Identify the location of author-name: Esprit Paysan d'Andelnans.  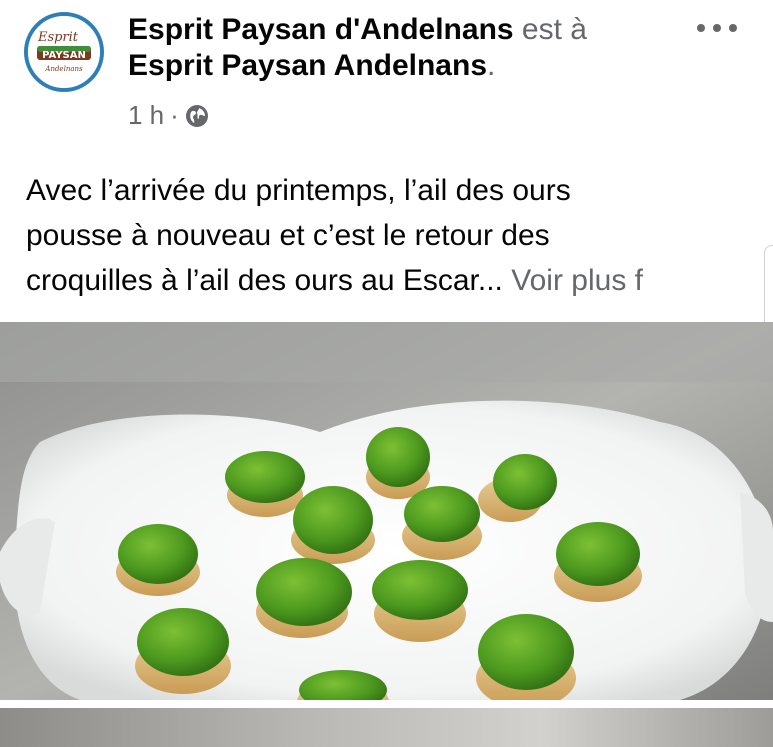
(321, 29).